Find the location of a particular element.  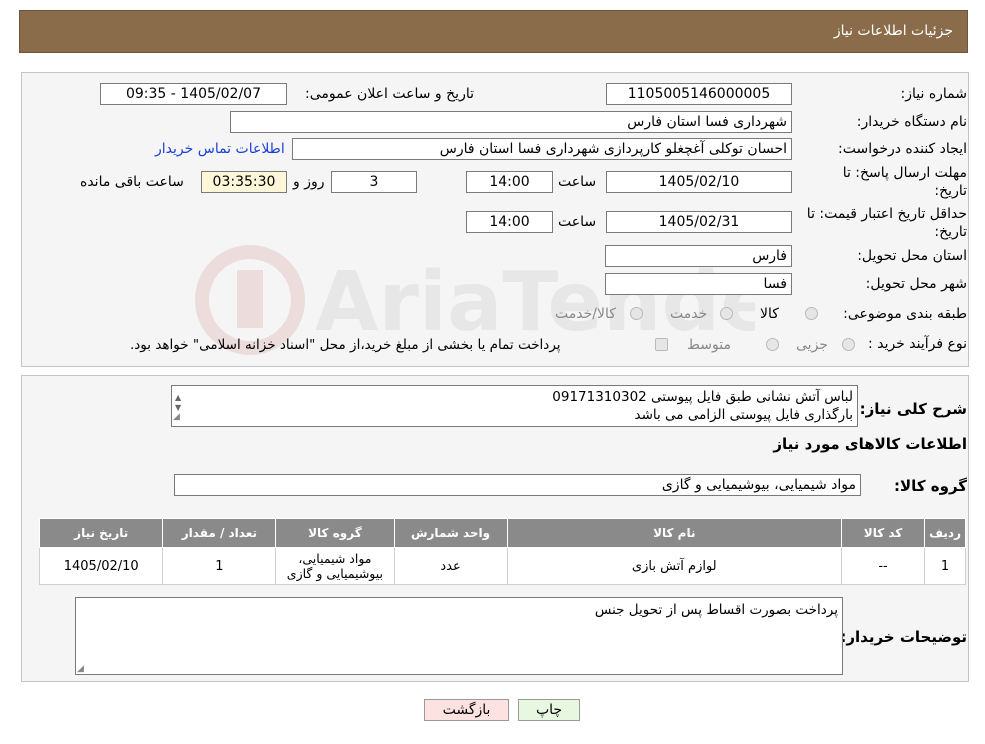

cell-qty: 1 is located at coordinates (219, 566).